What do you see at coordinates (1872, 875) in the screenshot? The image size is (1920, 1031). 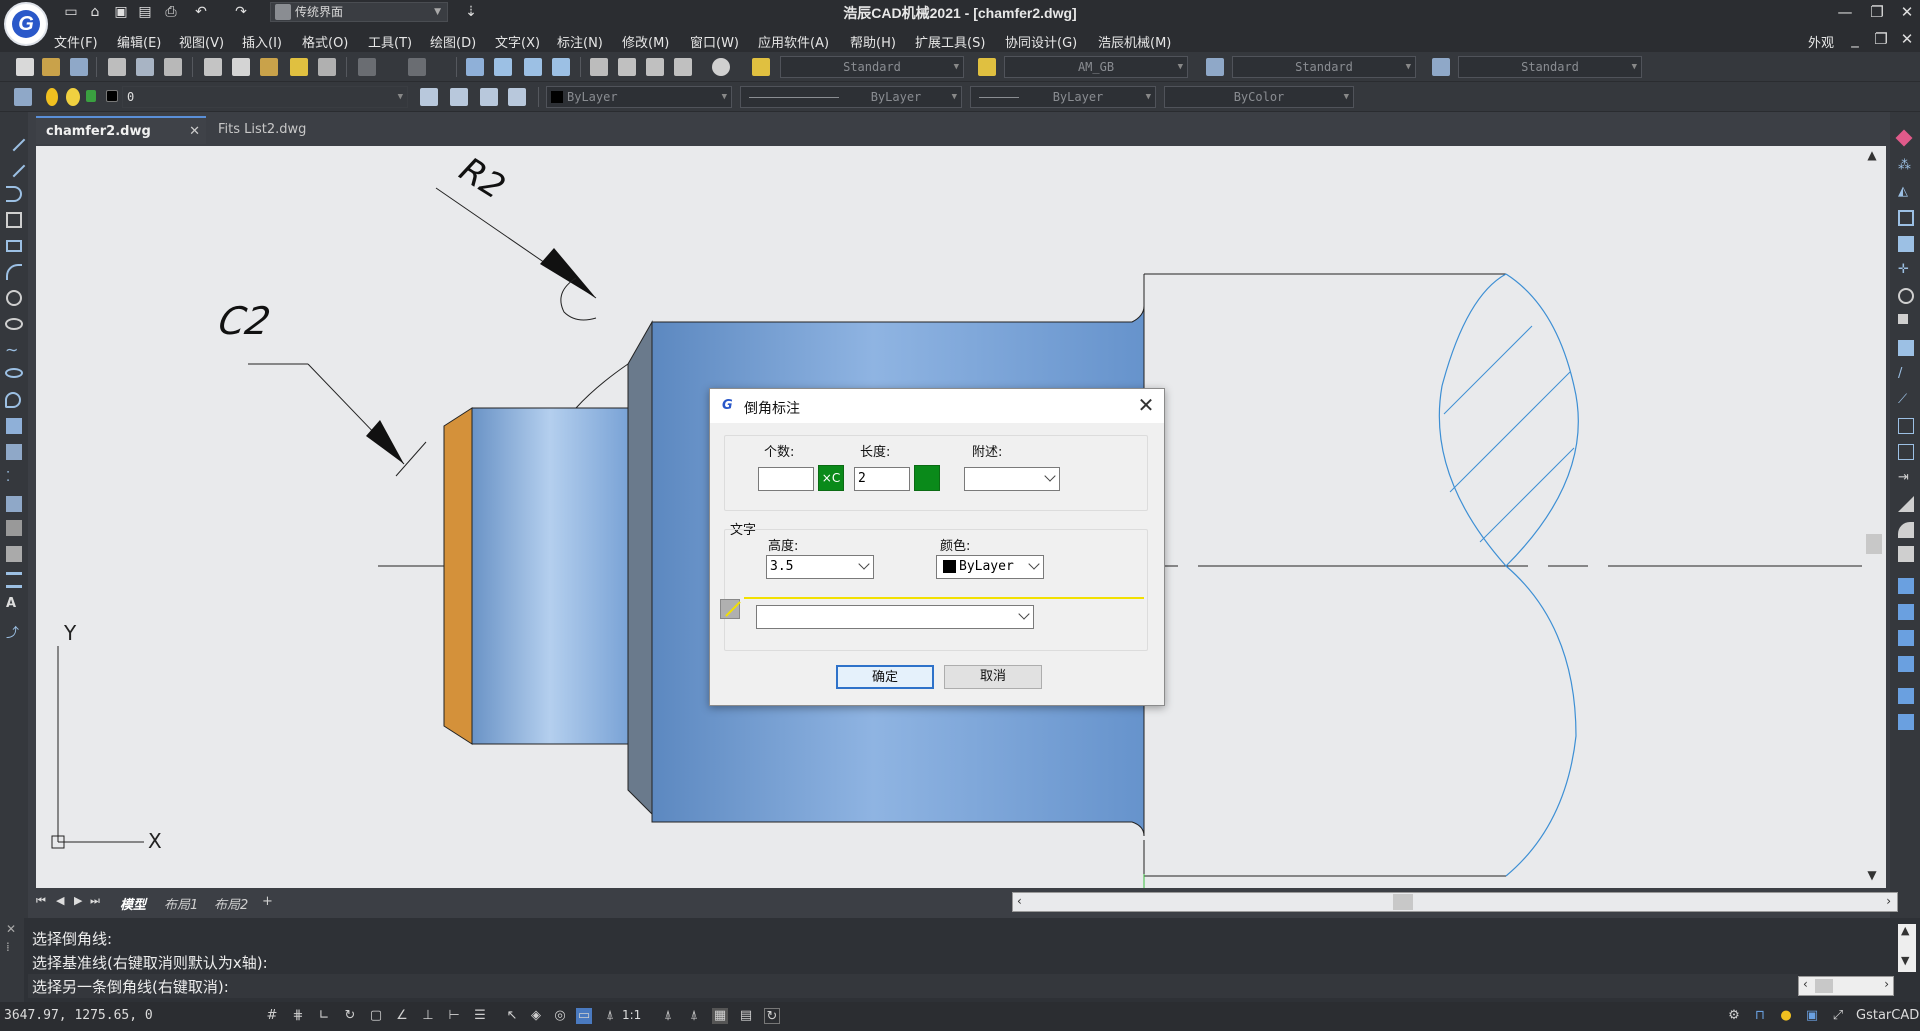 I see `scroll-down-icon: ▼` at bounding box center [1872, 875].